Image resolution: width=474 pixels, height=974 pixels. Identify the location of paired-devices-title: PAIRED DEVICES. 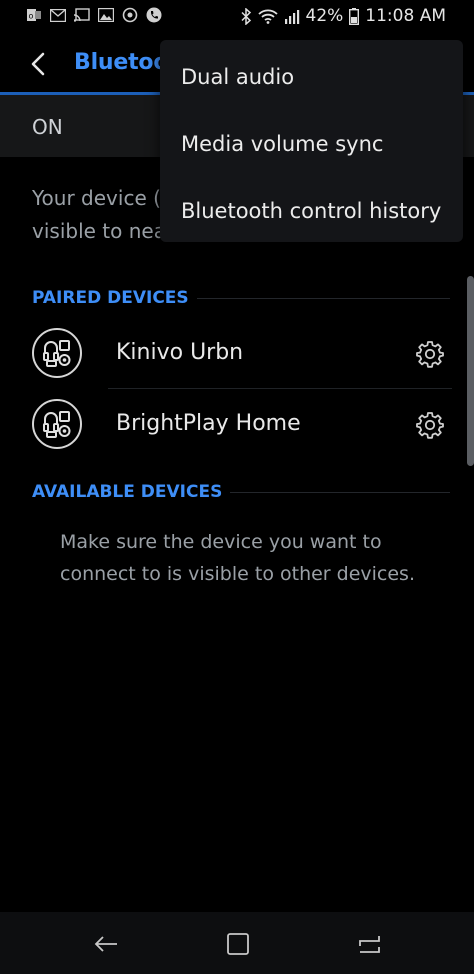
(110, 298).